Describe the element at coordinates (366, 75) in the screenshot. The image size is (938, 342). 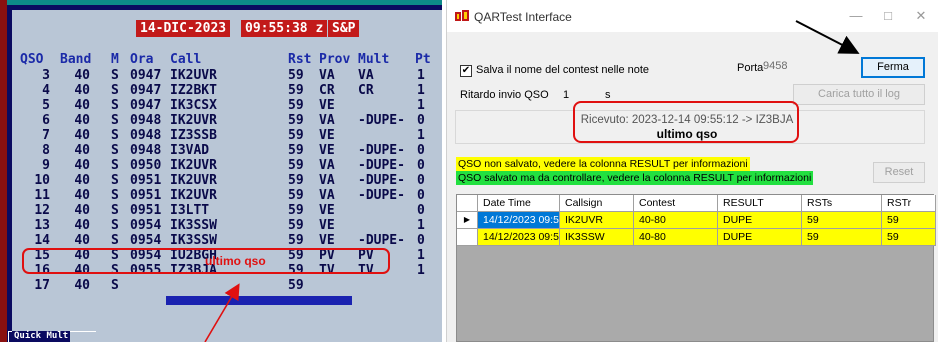
I see `log-cell-mult: VA` at that location.